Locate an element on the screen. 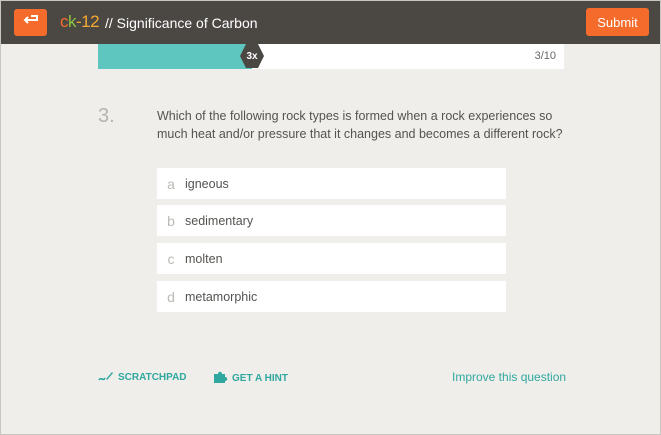  progress-bar: 3x 3/10 is located at coordinates (331, 56).